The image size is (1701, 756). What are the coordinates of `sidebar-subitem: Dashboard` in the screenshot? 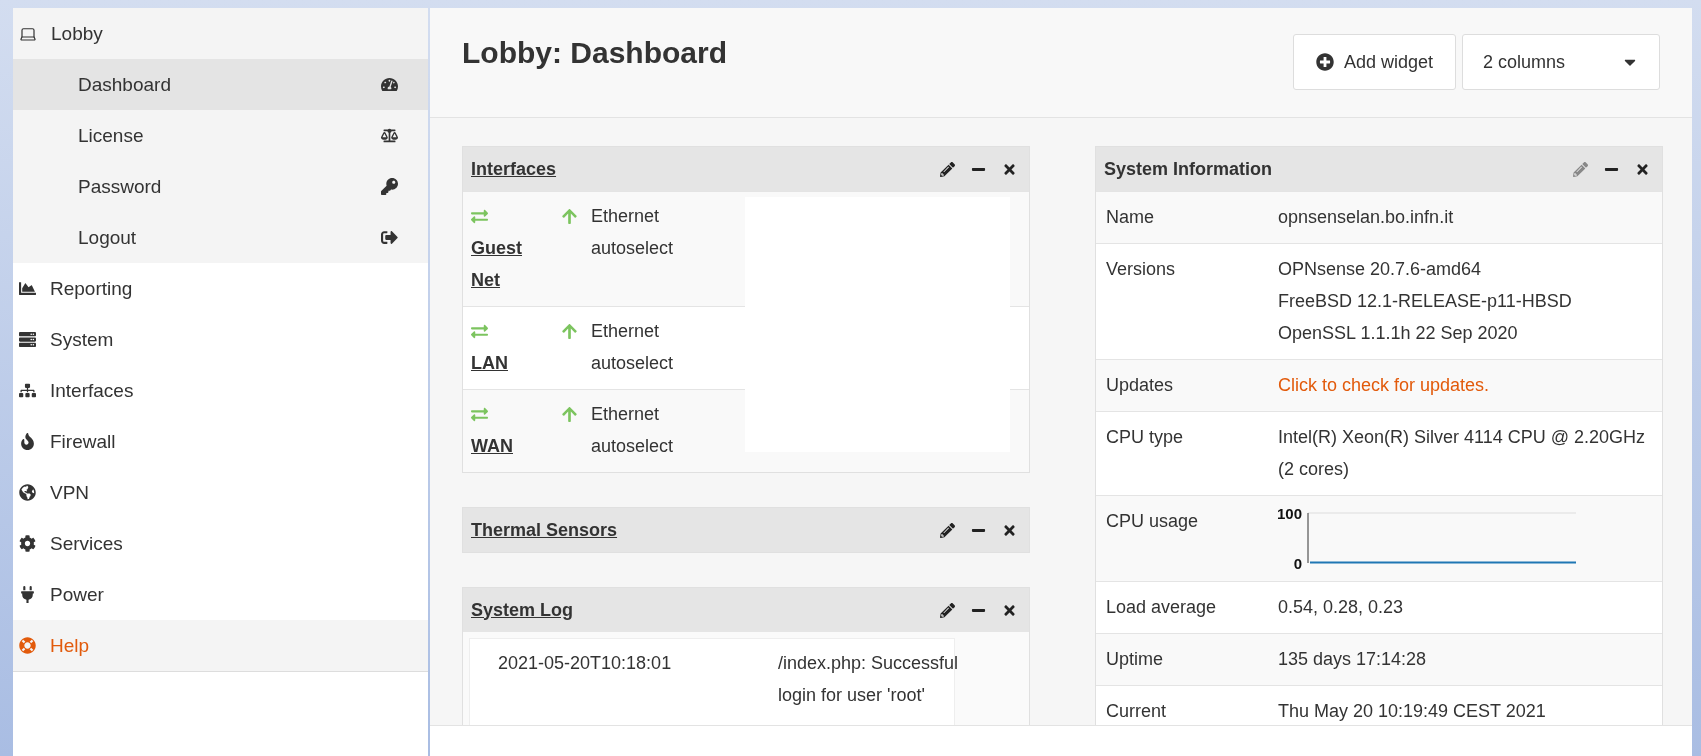 It's located at (220, 84).